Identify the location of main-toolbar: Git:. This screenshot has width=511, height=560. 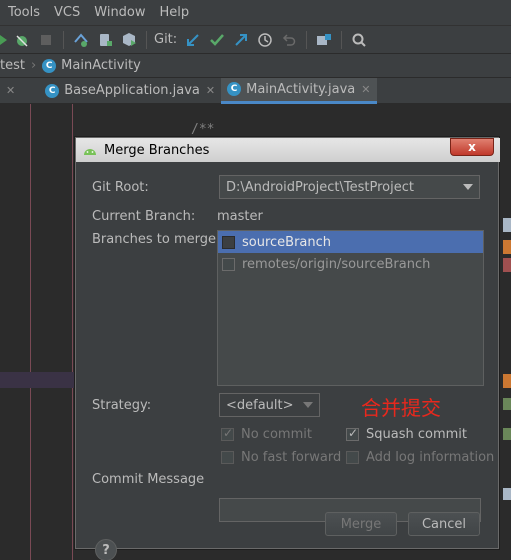
(255, 40).